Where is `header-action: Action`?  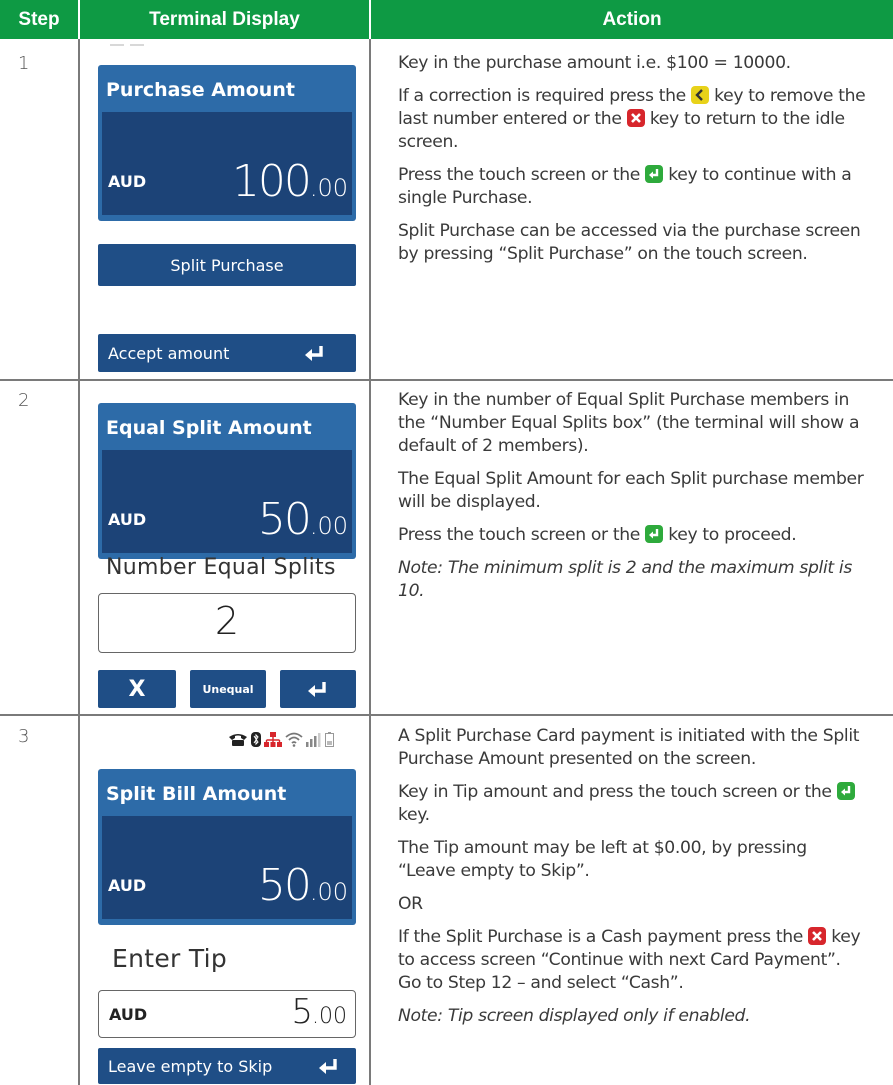
header-action: Action is located at coordinates (632, 19).